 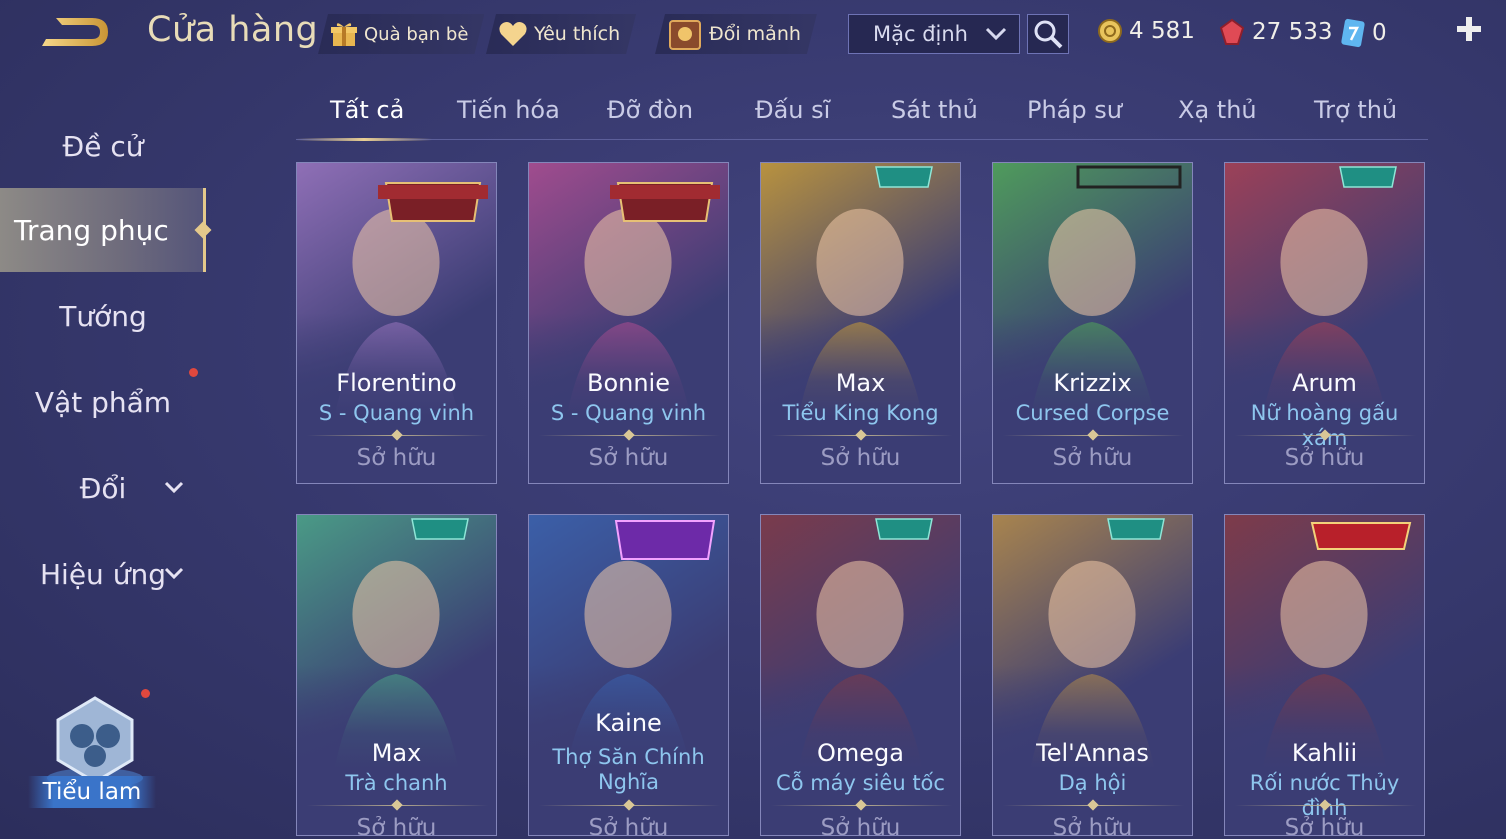 What do you see at coordinates (628, 383) in the screenshot?
I see `hero-name: Bonnie` at bounding box center [628, 383].